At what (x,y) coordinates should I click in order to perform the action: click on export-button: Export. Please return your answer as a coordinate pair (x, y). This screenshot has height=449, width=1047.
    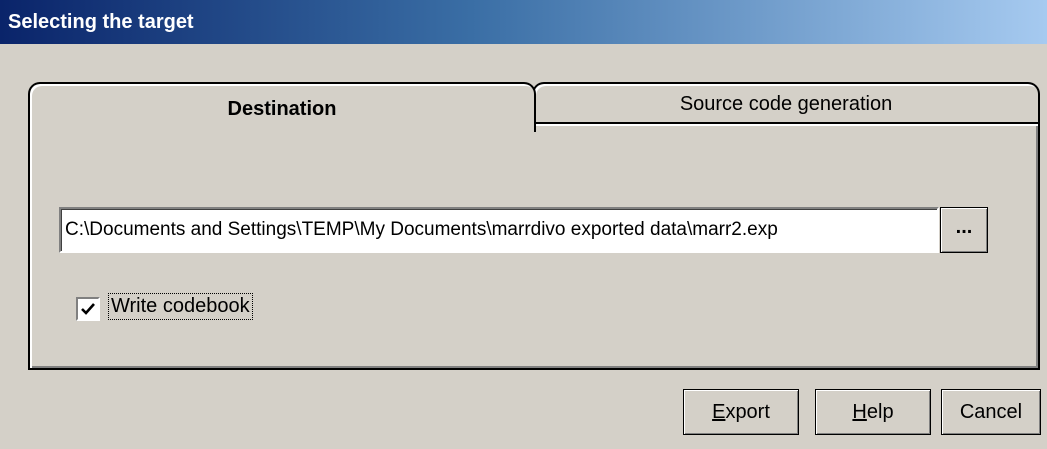
    Looking at the image, I should click on (741, 412).